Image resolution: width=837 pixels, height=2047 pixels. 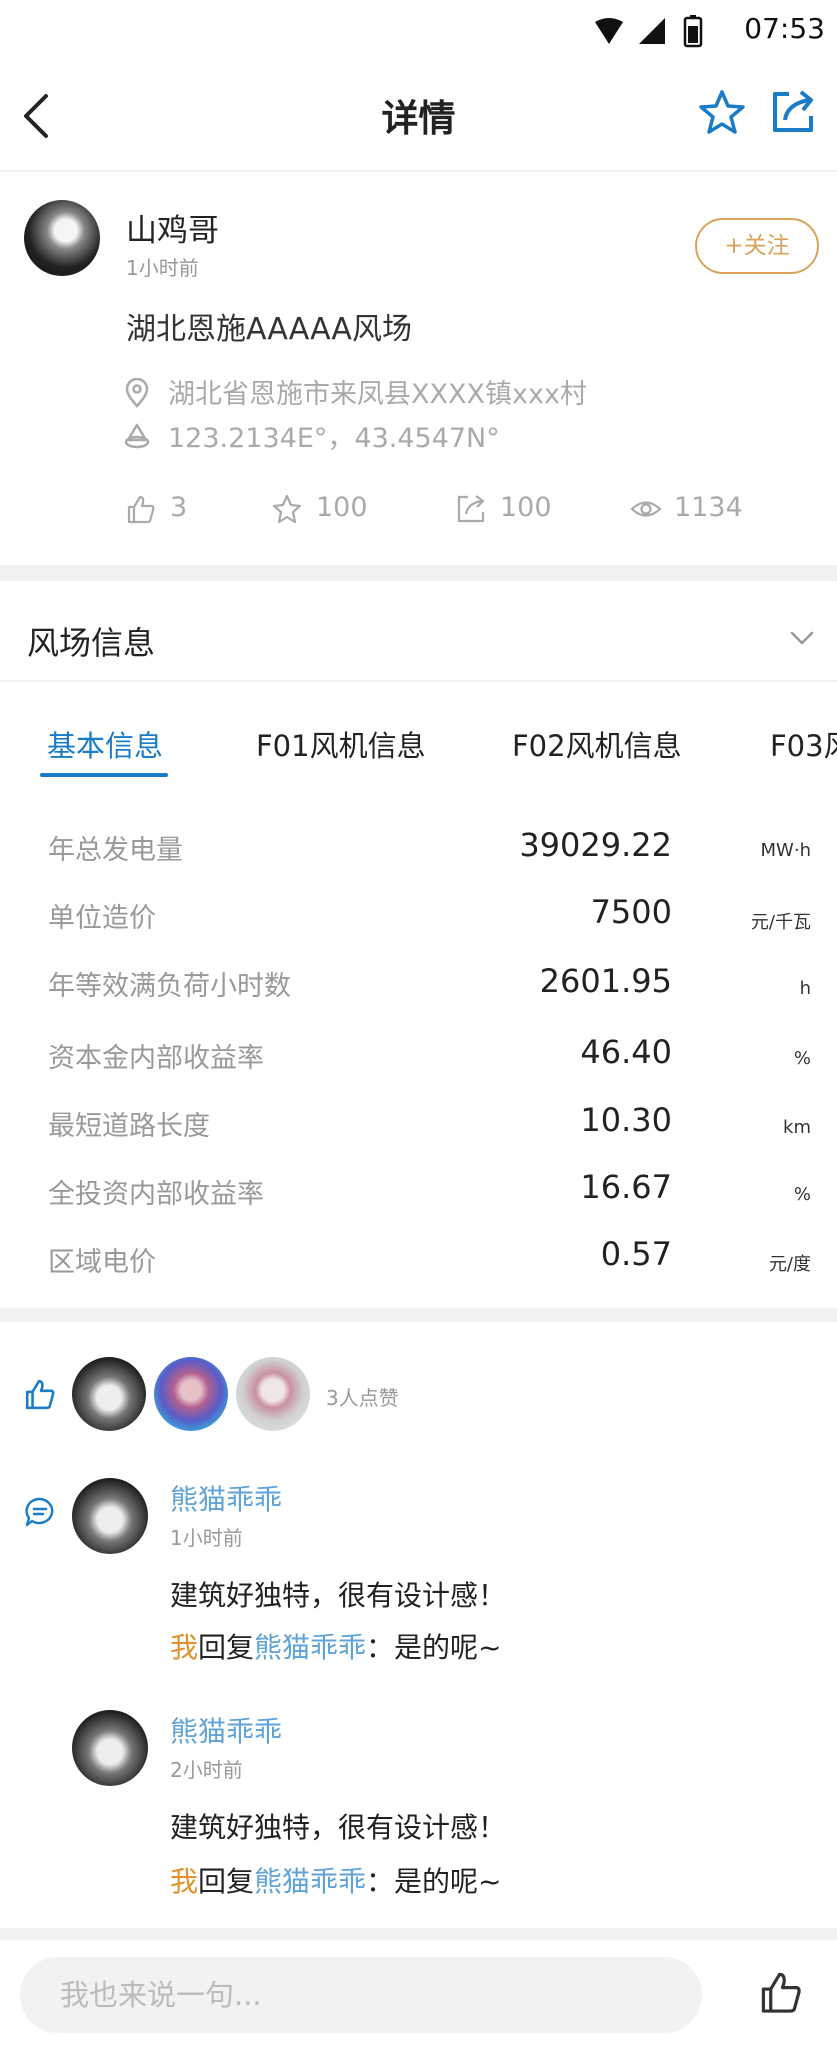 What do you see at coordinates (169, 986) in the screenshot?
I see `info-label: 年等效满负荷小时数` at bounding box center [169, 986].